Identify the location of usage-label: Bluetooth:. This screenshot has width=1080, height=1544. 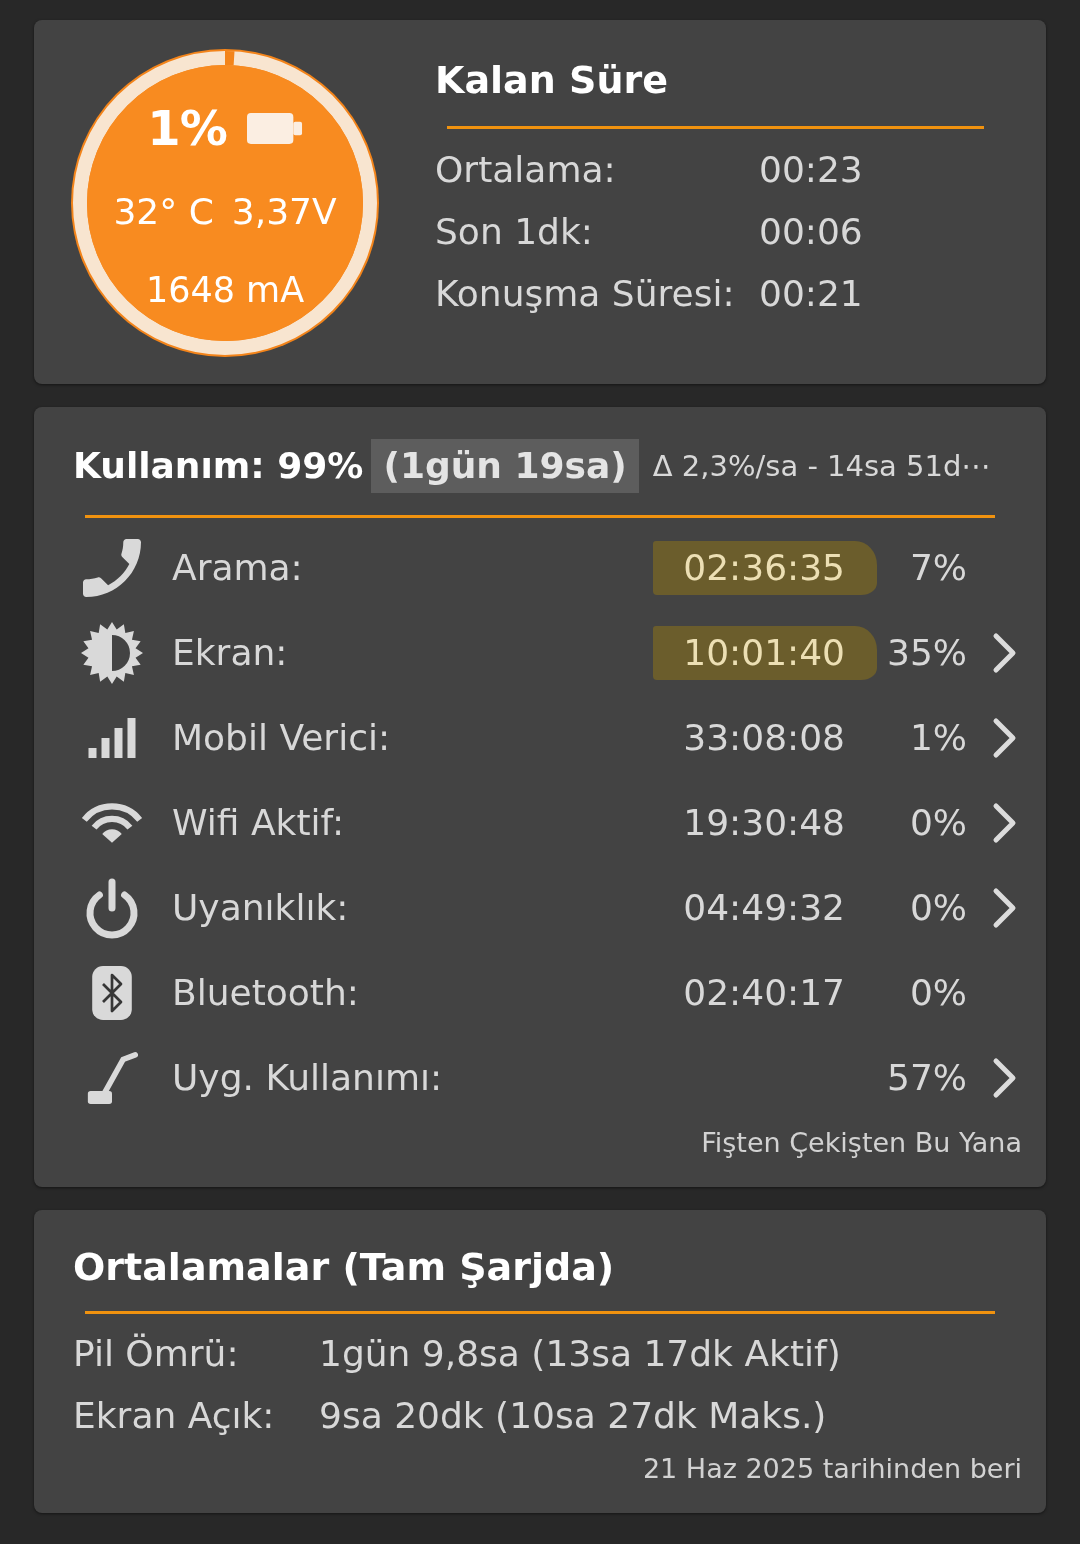
(265, 992).